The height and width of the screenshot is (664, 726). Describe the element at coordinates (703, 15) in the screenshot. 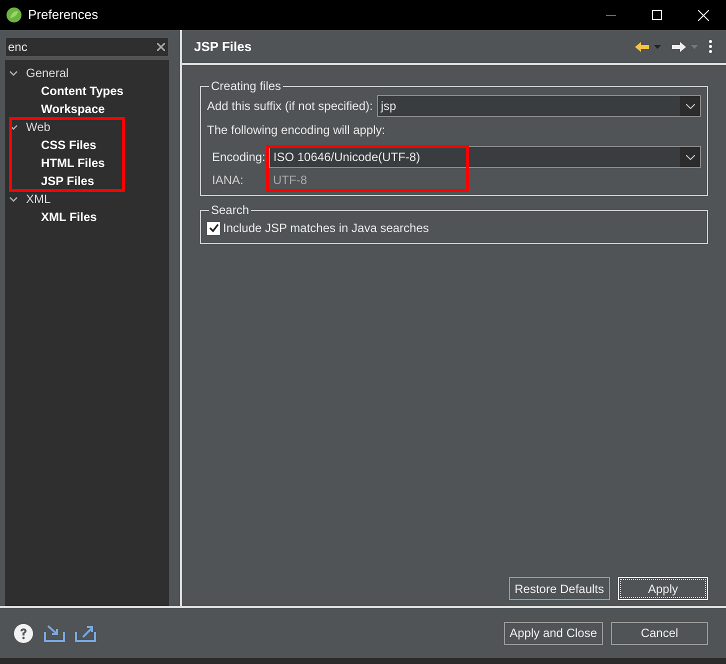

I see `close-icon` at that location.